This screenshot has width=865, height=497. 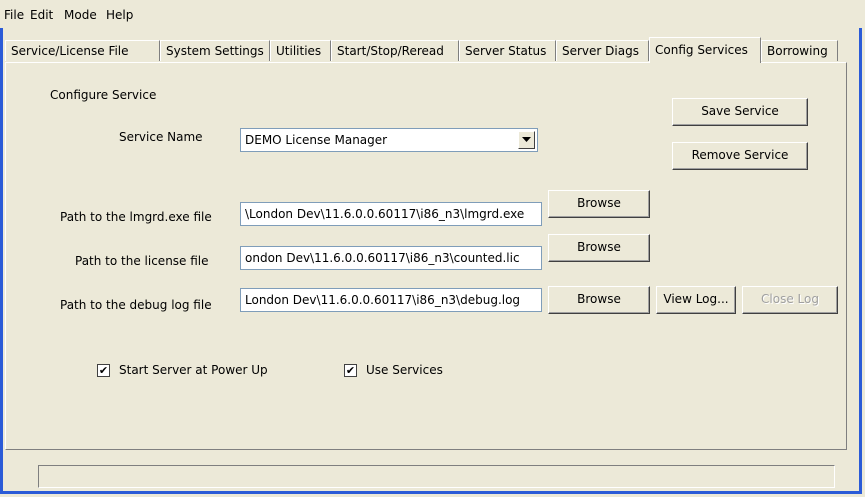 What do you see at coordinates (432, 14) in the screenshot?
I see `menu-bar: File Edit Mode Help` at bounding box center [432, 14].